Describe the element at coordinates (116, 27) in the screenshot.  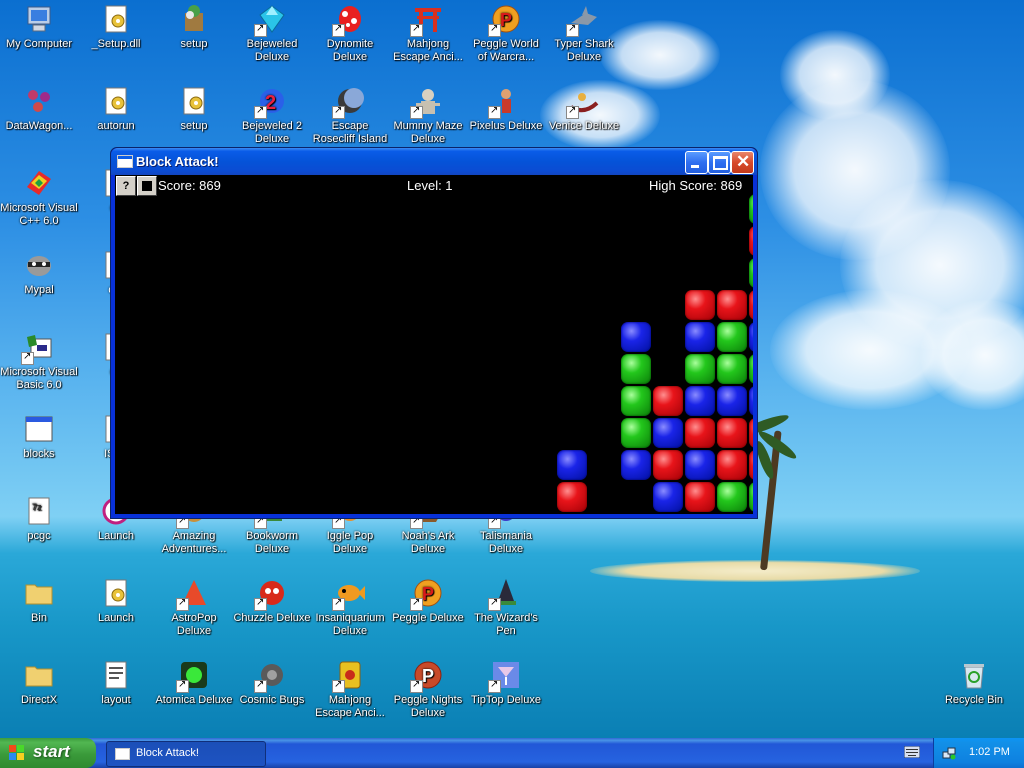
I see `desktop-icon-setup-dll: _Setup.dll` at that location.